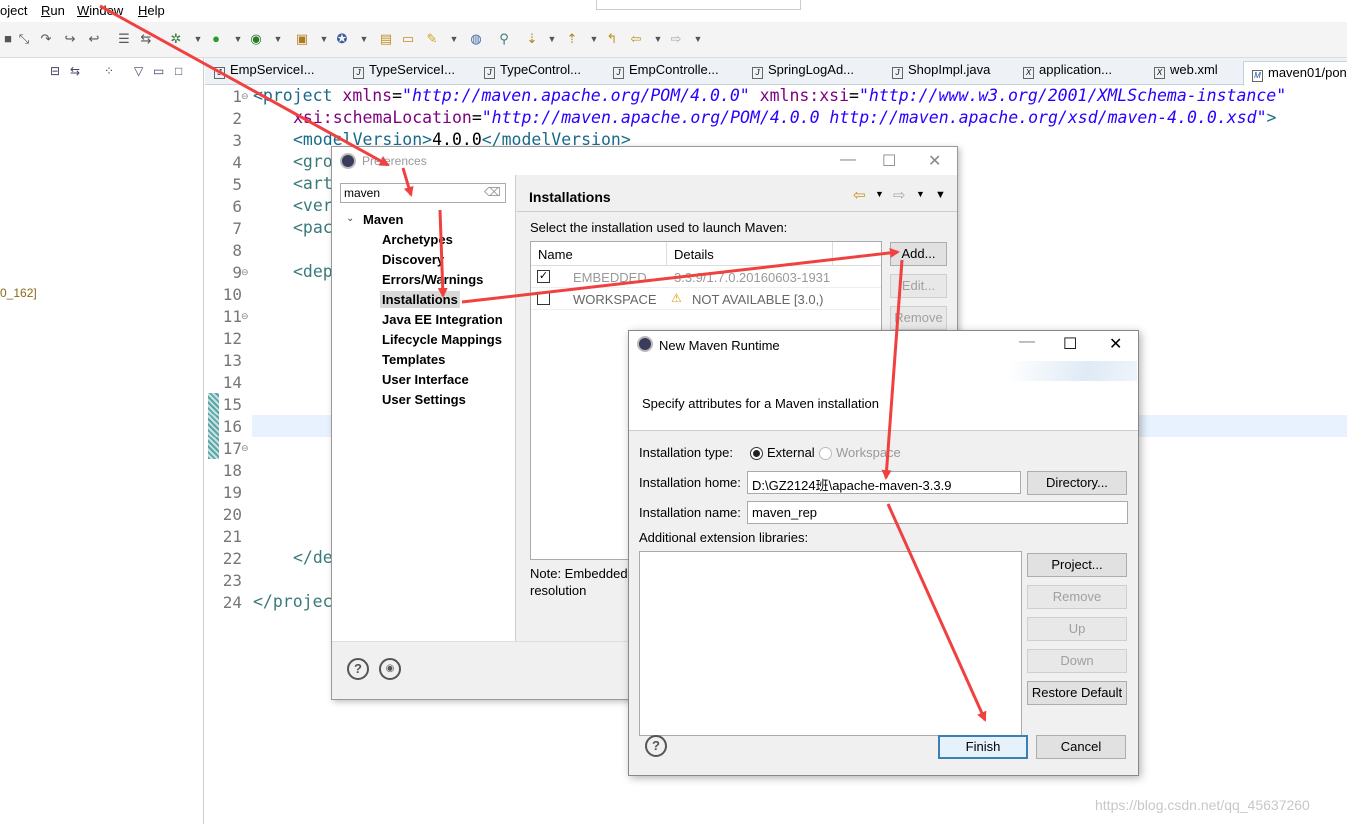 This screenshot has width=1347, height=824. Describe the element at coordinates (892, 369) in the screenshot. I see `arrow-to-home-field` at that location.